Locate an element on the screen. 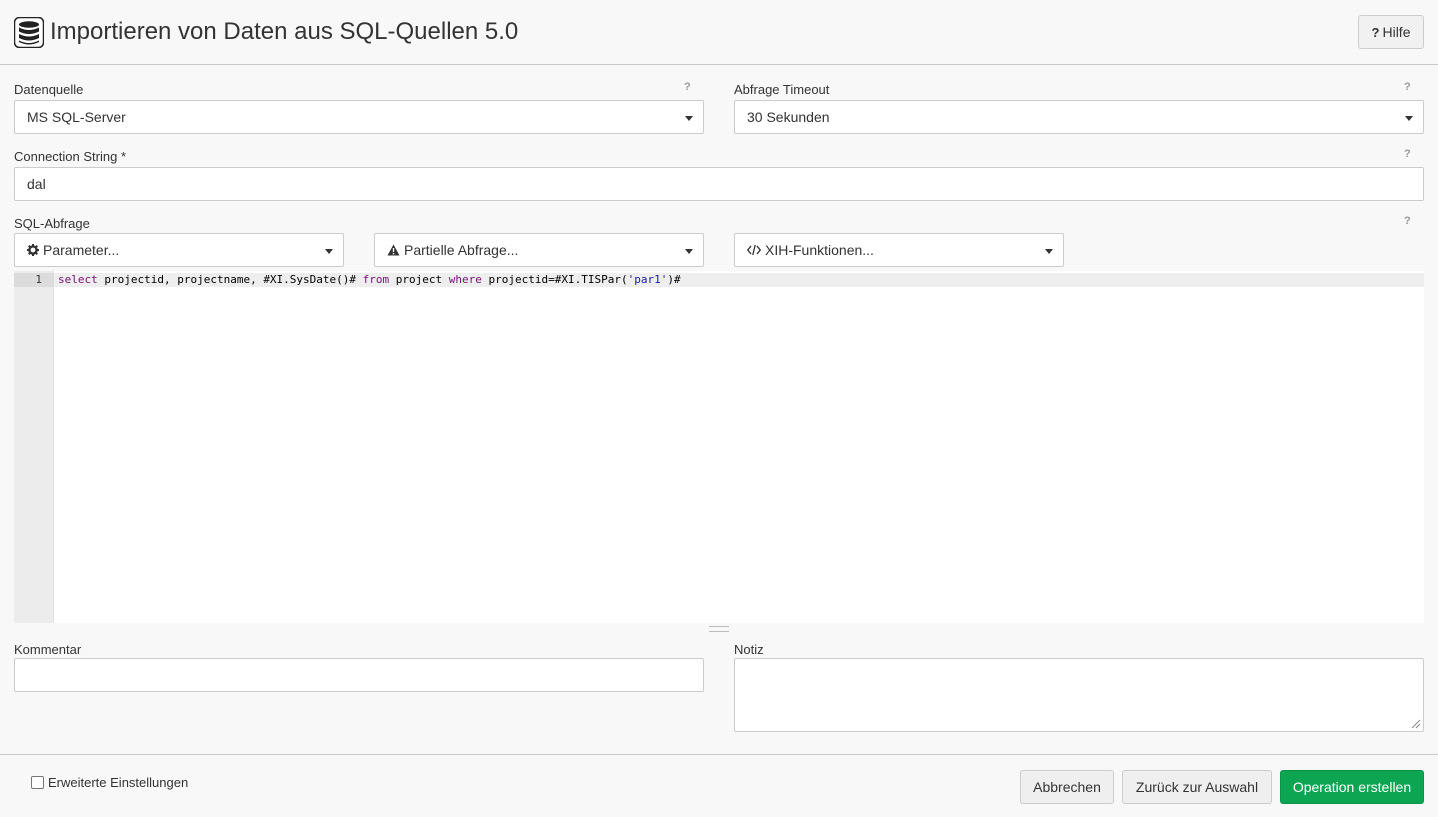  connection-string-value: dal is located at coordinates (36, 184).